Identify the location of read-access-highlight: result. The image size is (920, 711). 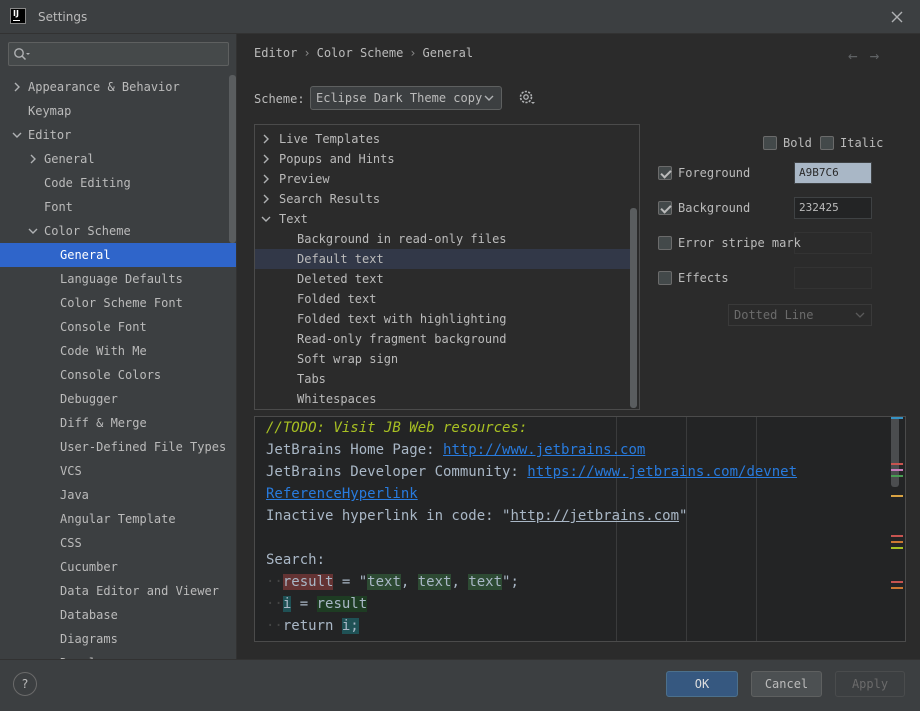
(342, 604).